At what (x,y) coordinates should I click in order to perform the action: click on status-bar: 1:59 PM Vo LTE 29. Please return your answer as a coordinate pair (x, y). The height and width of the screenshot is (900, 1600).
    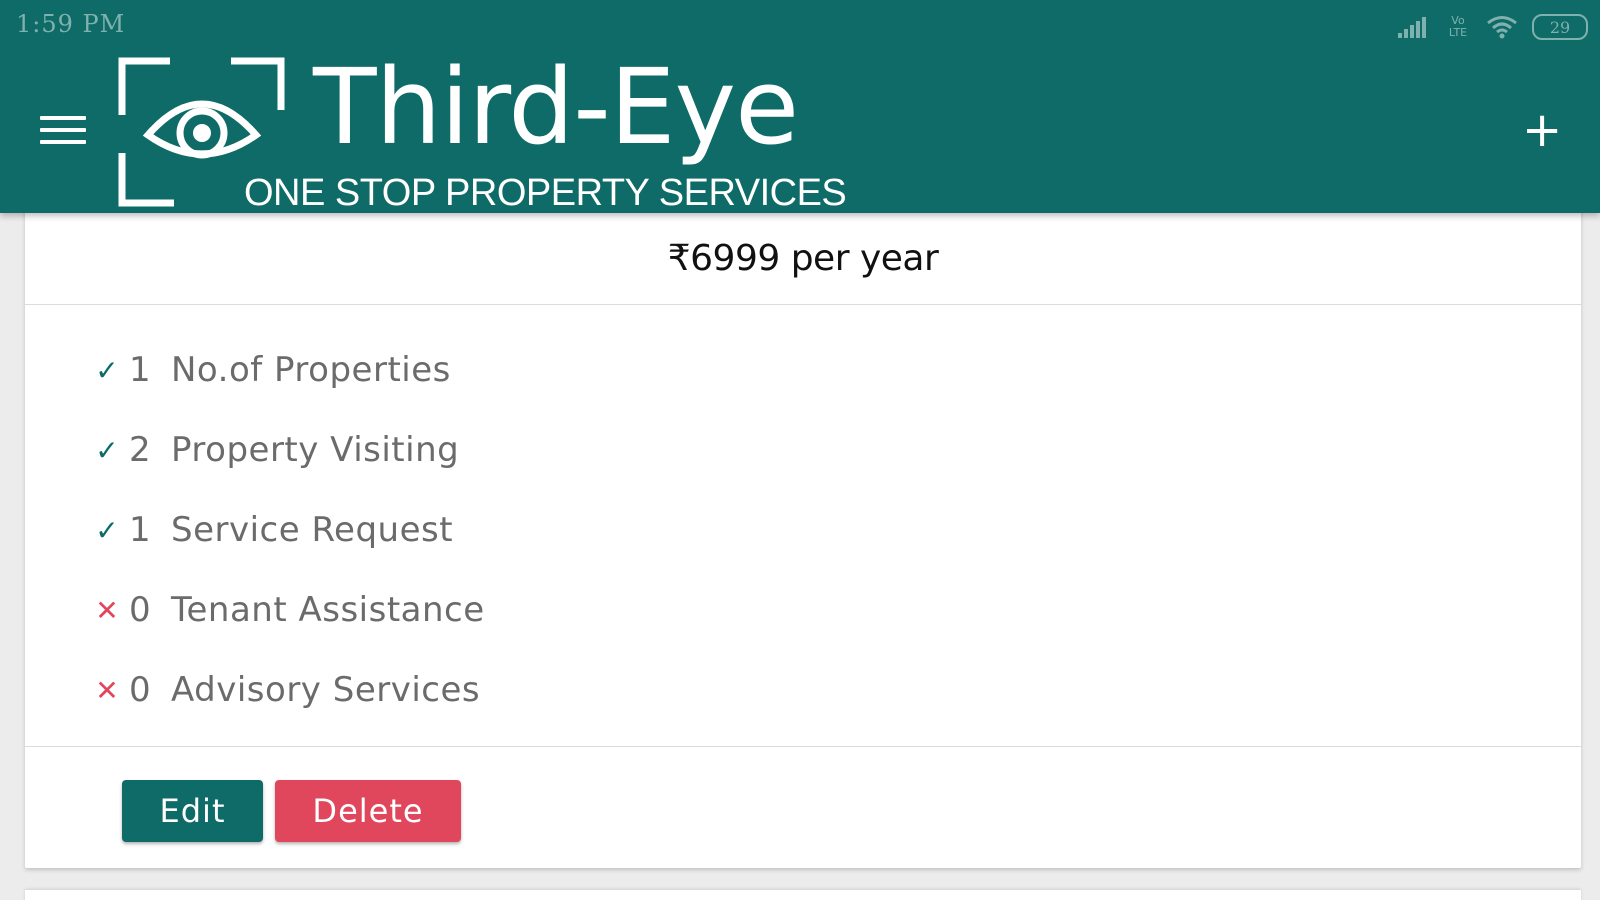
    Looking at the image, I should click on (800, 25).